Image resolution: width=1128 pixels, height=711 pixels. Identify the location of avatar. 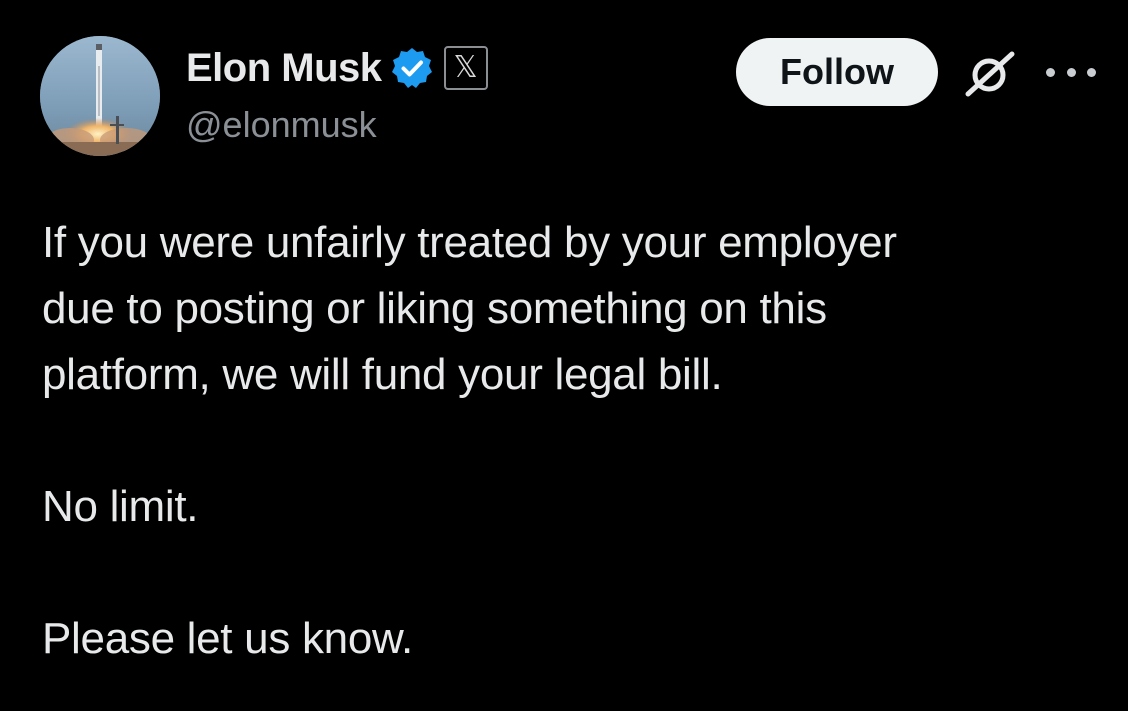
(100, 96).